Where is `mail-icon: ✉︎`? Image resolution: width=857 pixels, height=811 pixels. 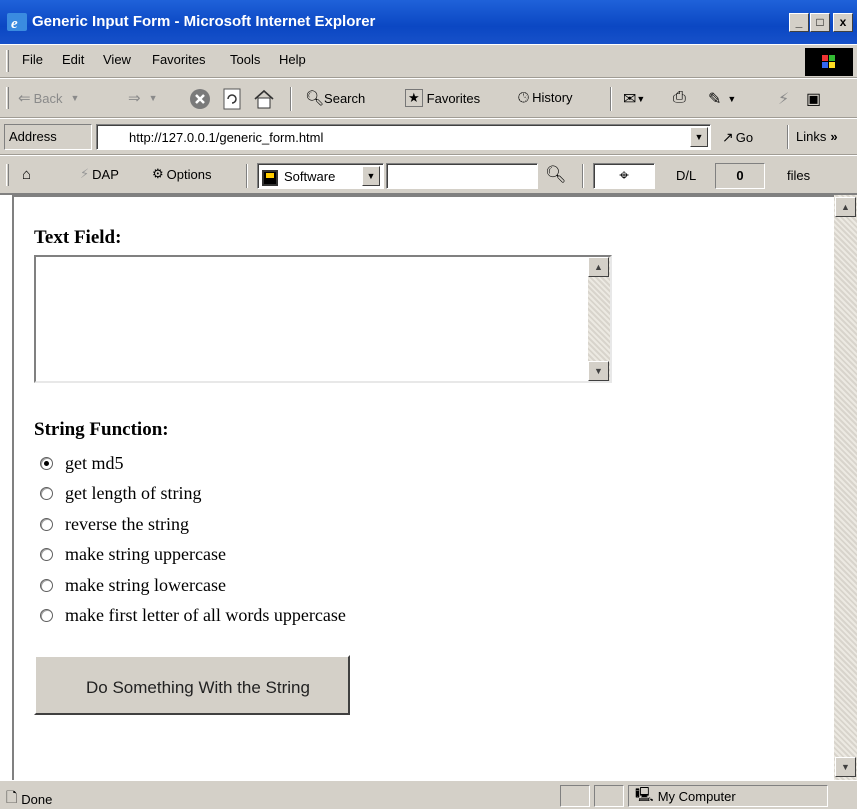 mail-icon: ✉︎ is located at coordinates (630, 99).